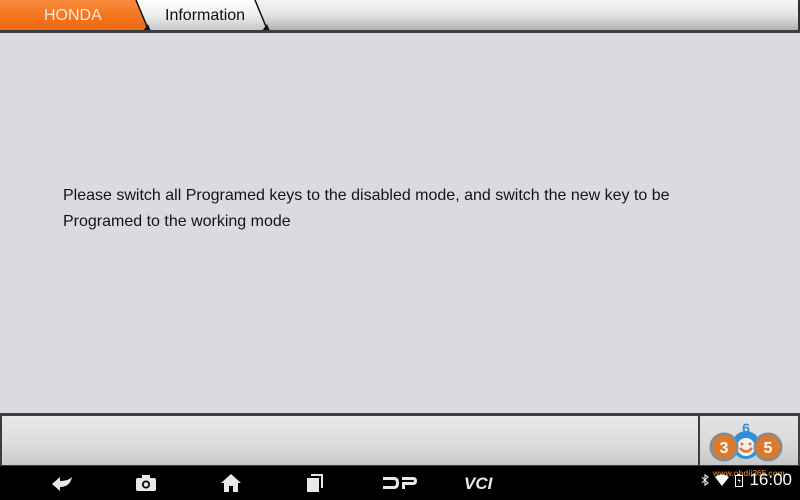 The width and height of the screenshot is (800, 500). I want to click on dp-icon, so click(400, 483).